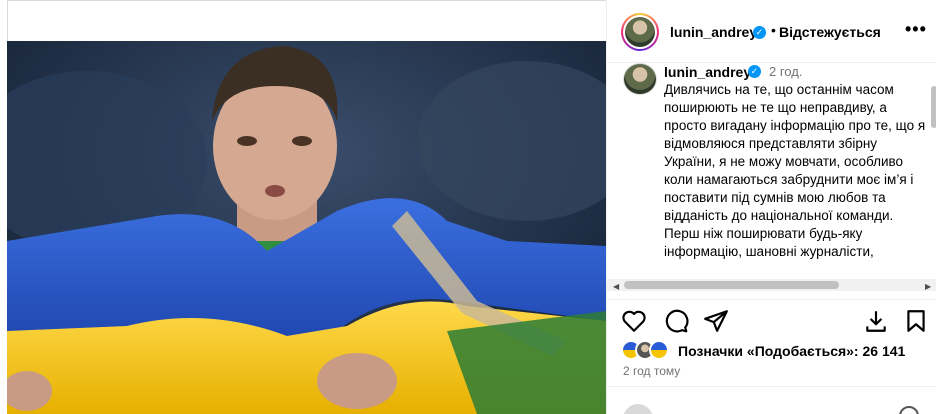  I want to click on post-date: 2 год тому, so click(651, 371).